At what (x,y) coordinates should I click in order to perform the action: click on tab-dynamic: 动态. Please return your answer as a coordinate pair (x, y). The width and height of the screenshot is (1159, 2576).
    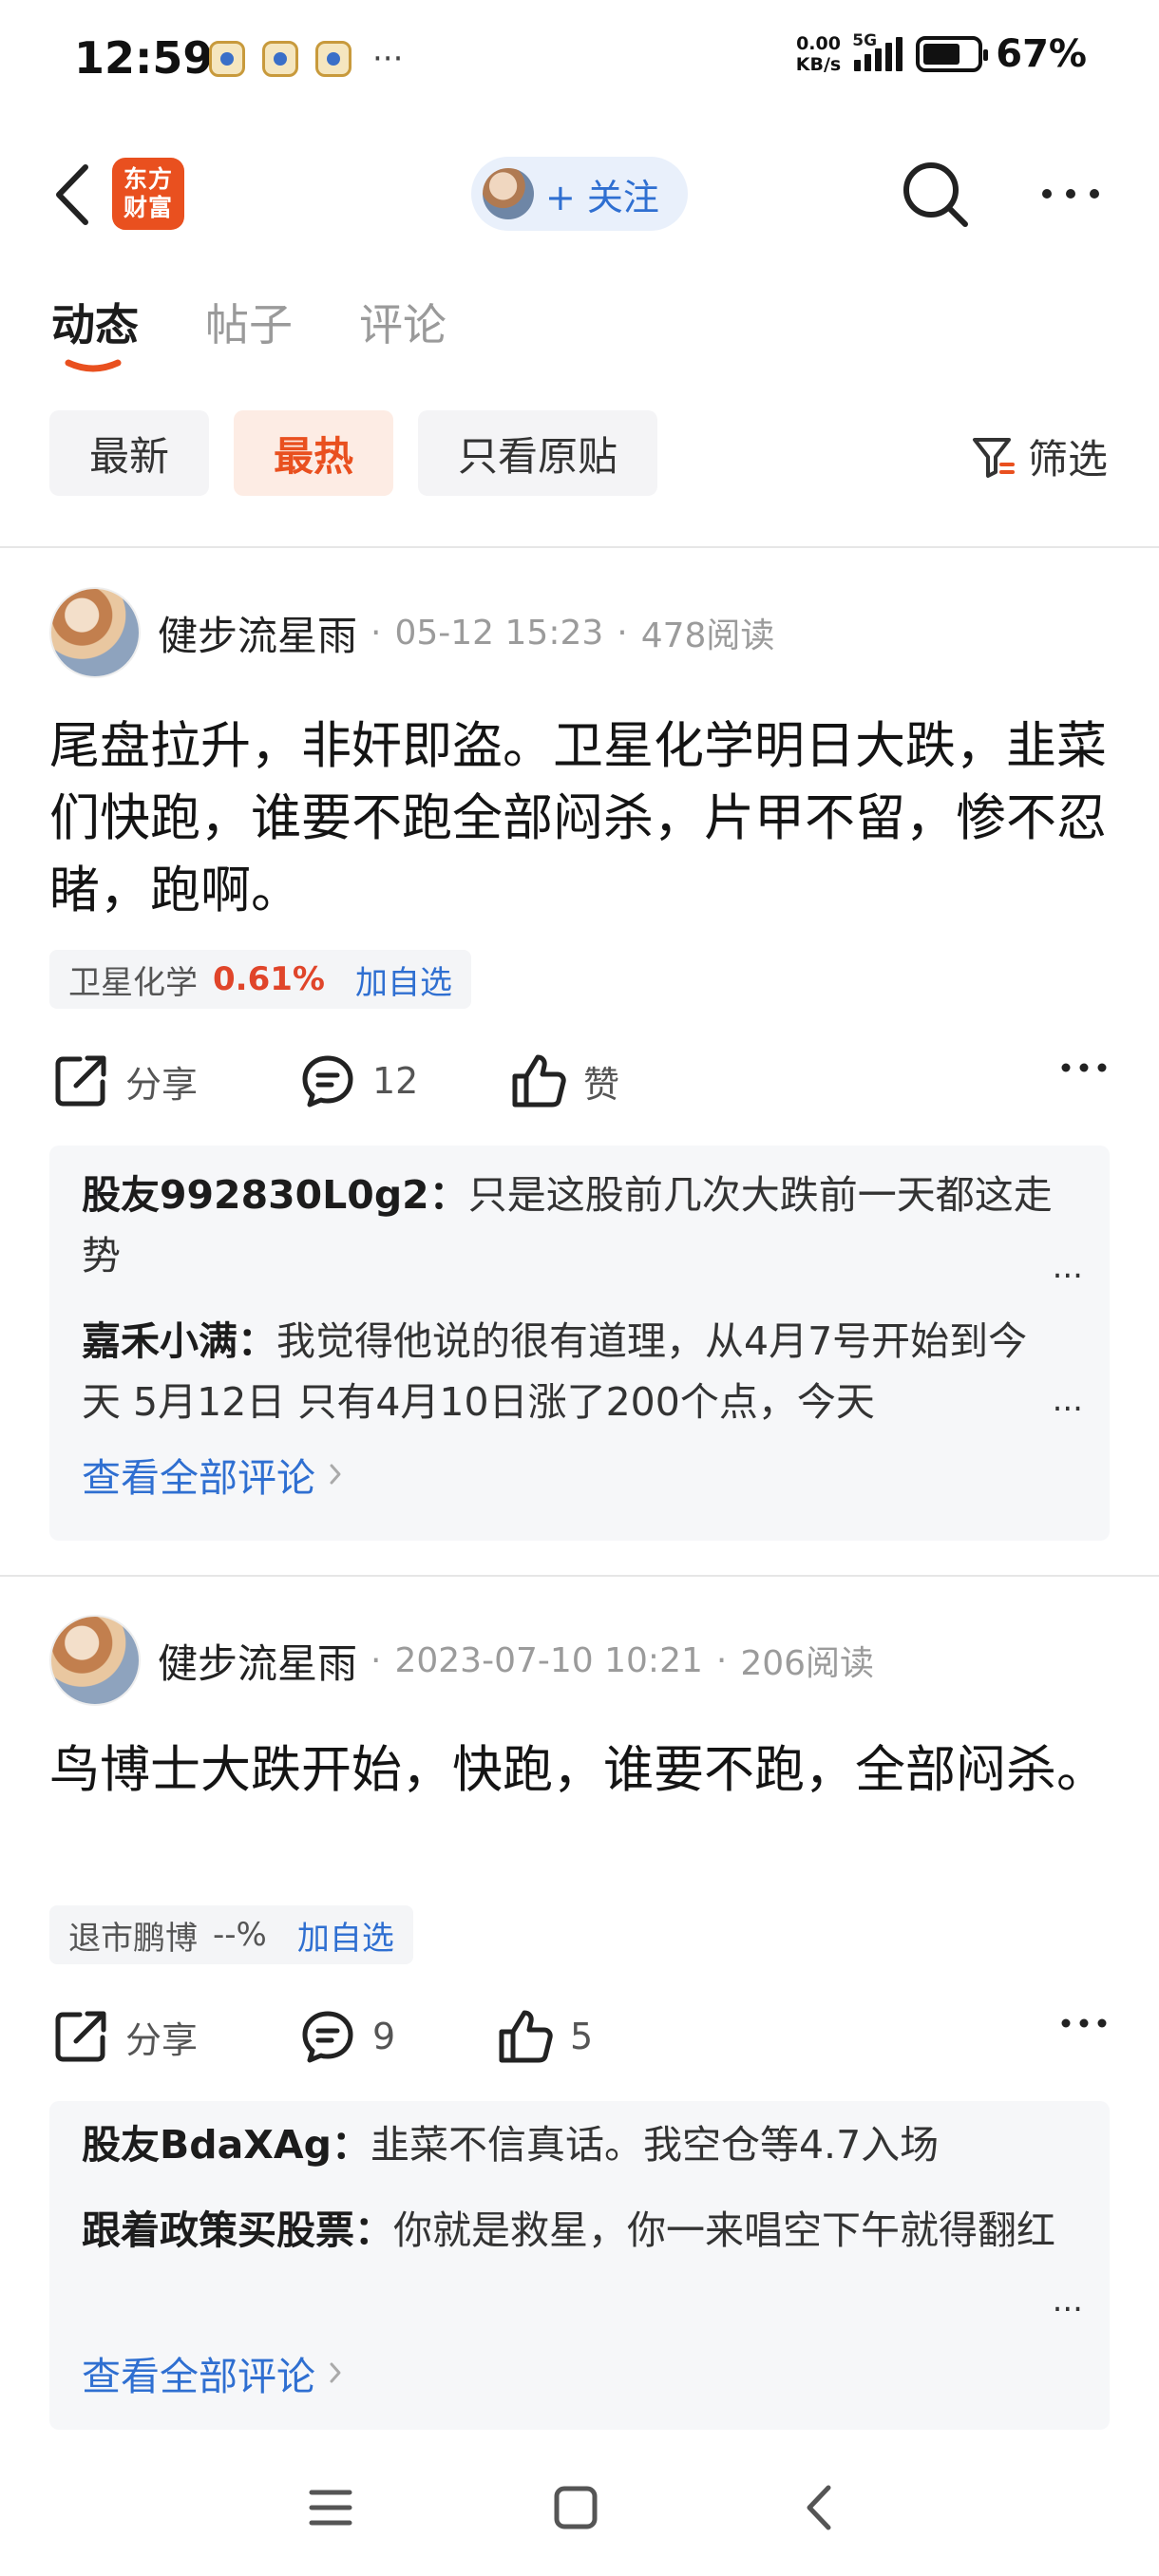
    Looking at the image, I should click on (95, 331).